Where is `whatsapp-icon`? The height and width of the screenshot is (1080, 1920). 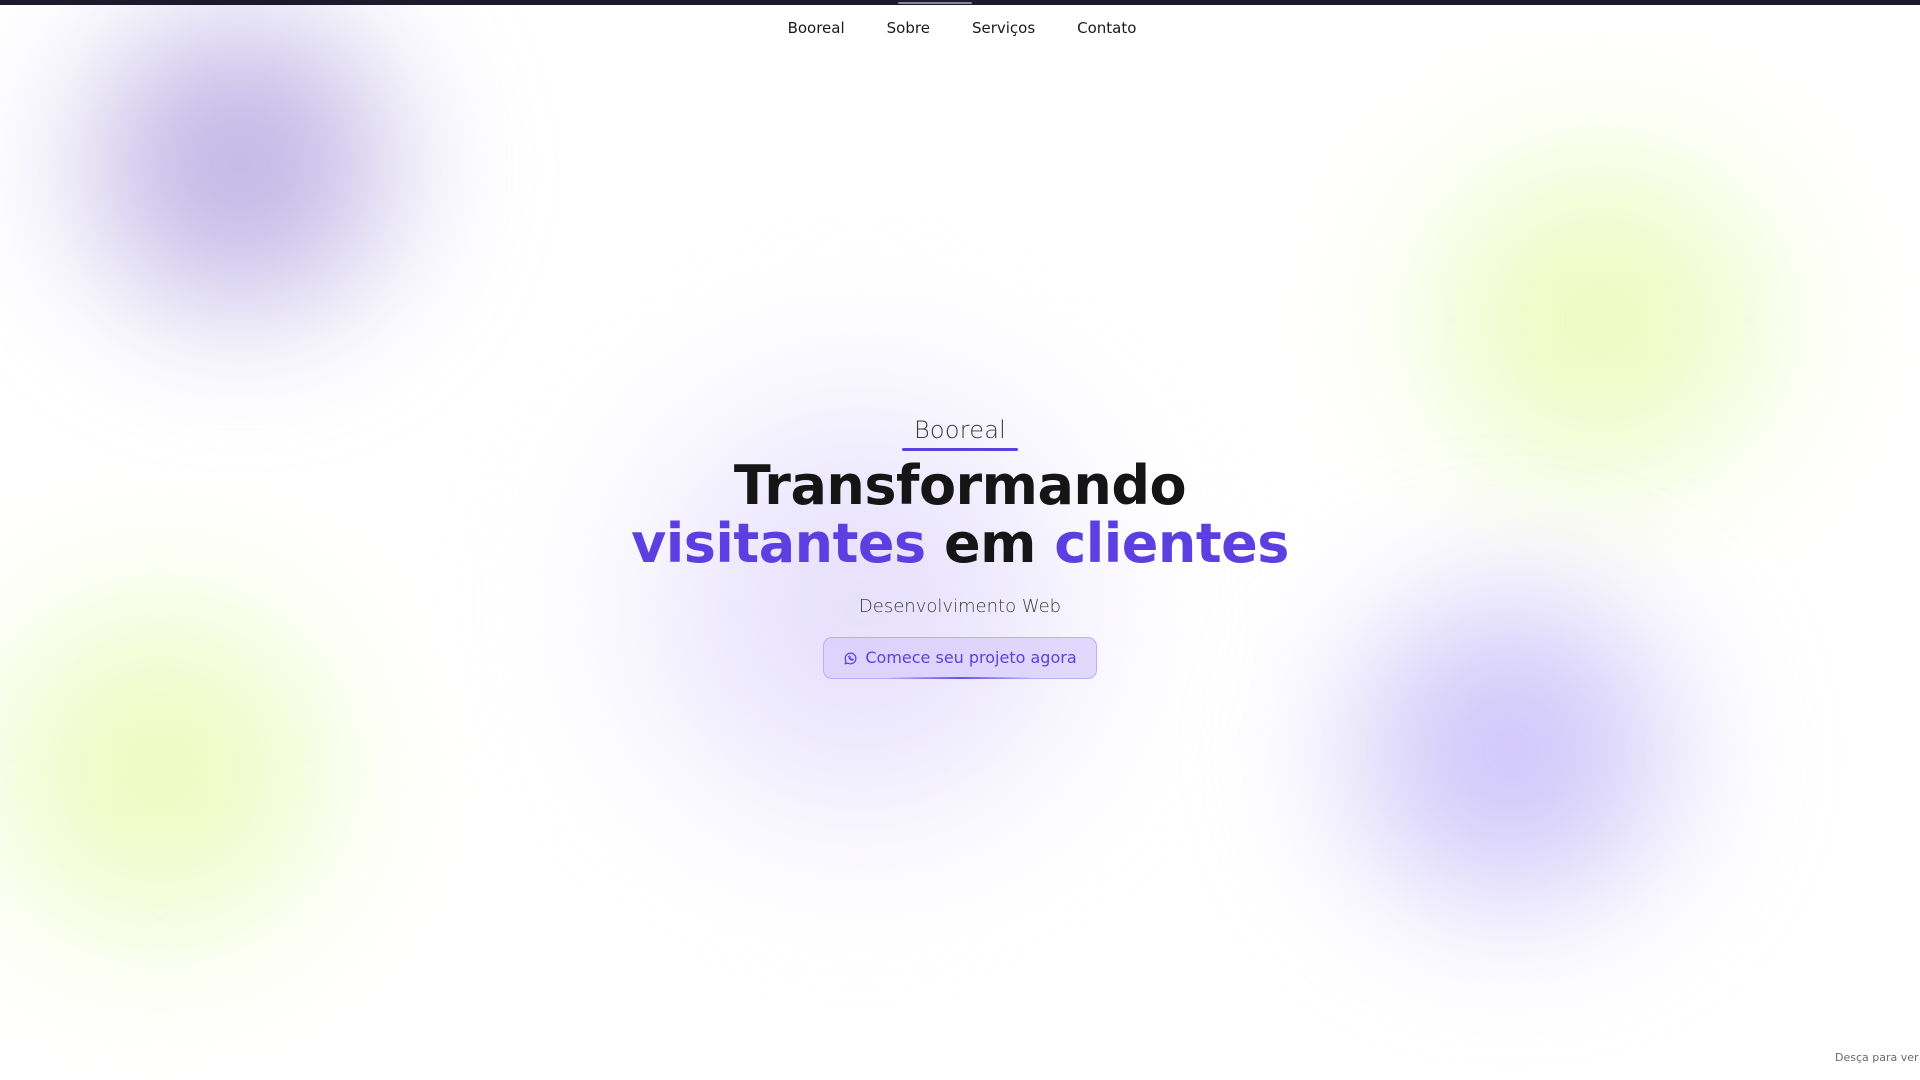
whatsapp-icon is located at coordinates (850, 658).